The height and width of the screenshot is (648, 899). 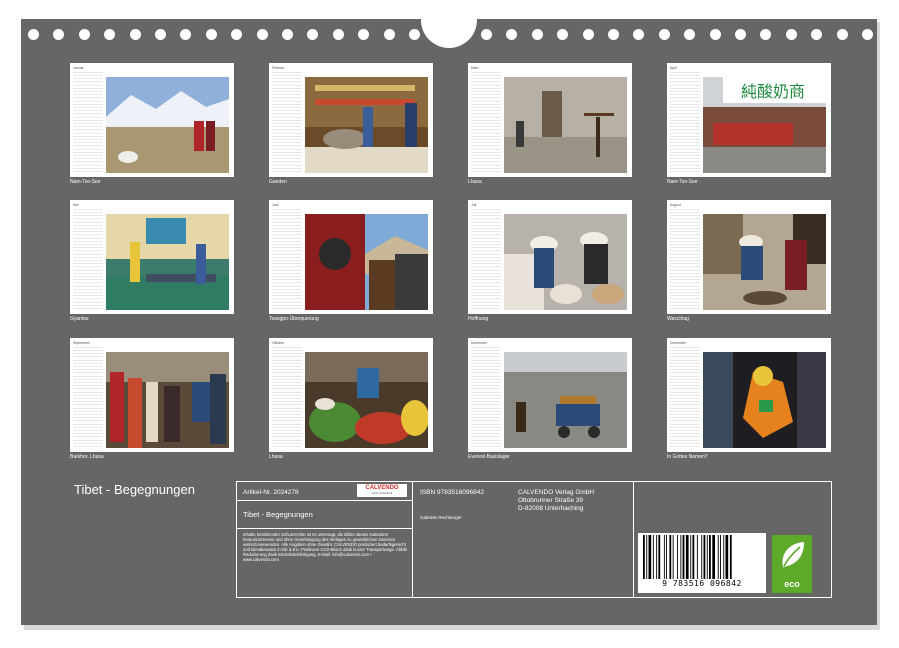 What do you see at coordinates (134, 489) in the screenshot?
I see `calendar-title: Tibet - Begegnungen` at bounding box center [134, 489].